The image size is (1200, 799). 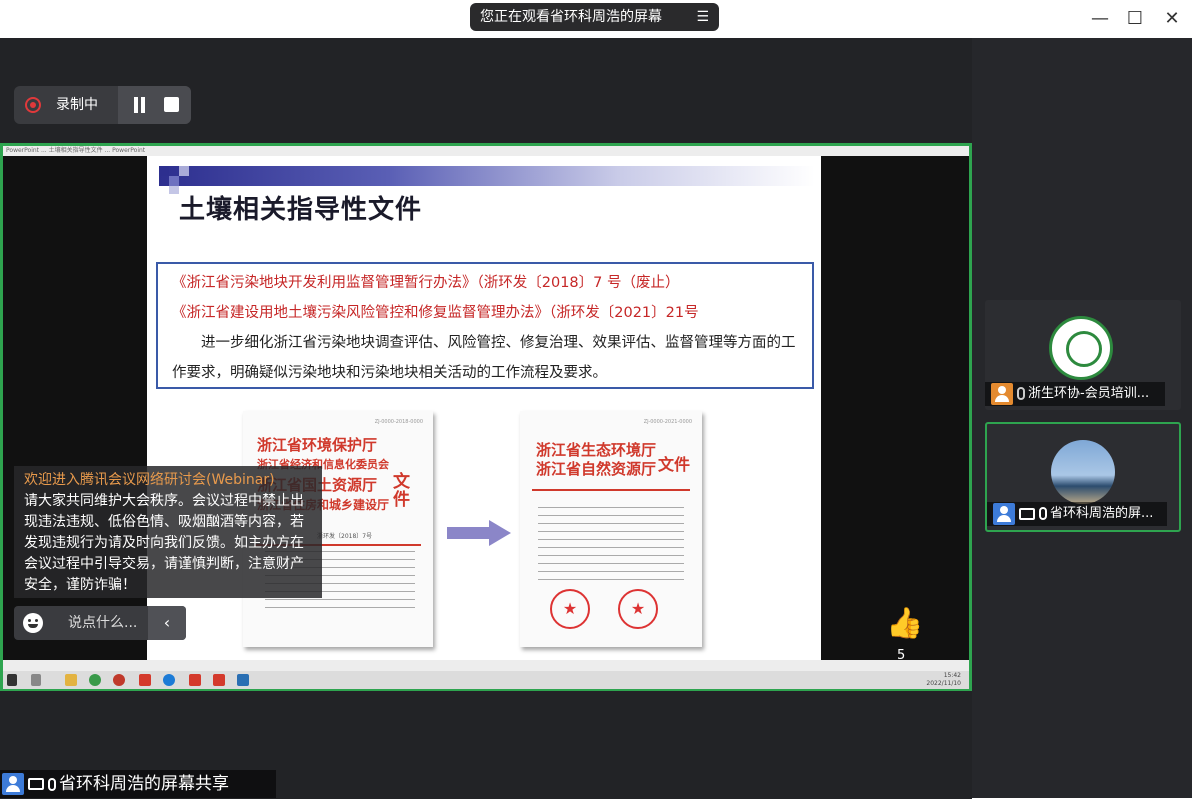 What do you see at coordinates (904, 624) in the screenshot?
I see `like-icon: 👍` at bounding box center [904, 624].